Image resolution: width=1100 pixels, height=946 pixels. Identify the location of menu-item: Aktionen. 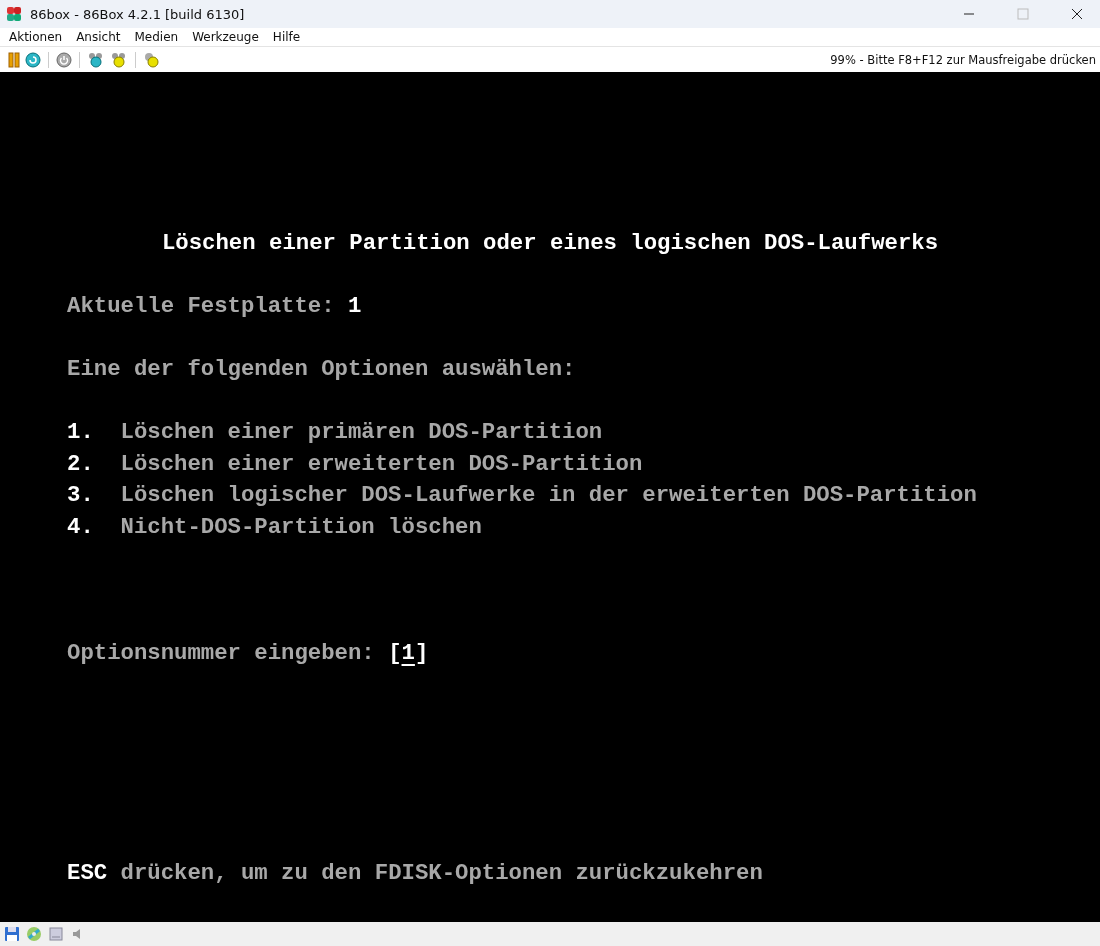
(36, 37).